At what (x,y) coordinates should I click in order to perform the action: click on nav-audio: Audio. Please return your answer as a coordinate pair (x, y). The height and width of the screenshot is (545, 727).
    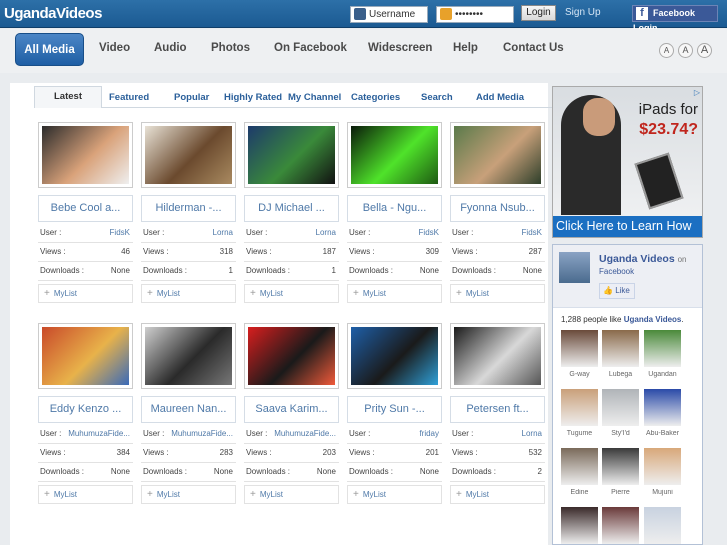
    Looking at the image, I should click on (170, 48).